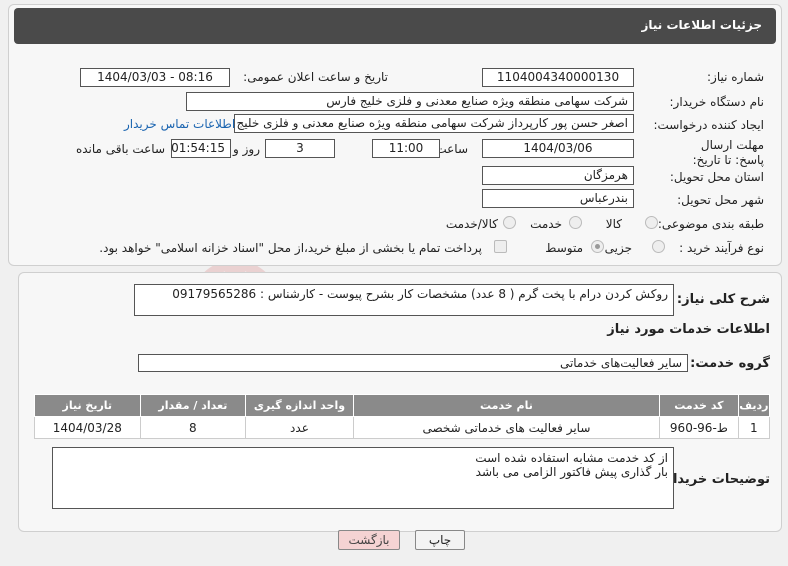  I want to click on creator-label: ایجاد کننده درخواست:, so click(708, 125).